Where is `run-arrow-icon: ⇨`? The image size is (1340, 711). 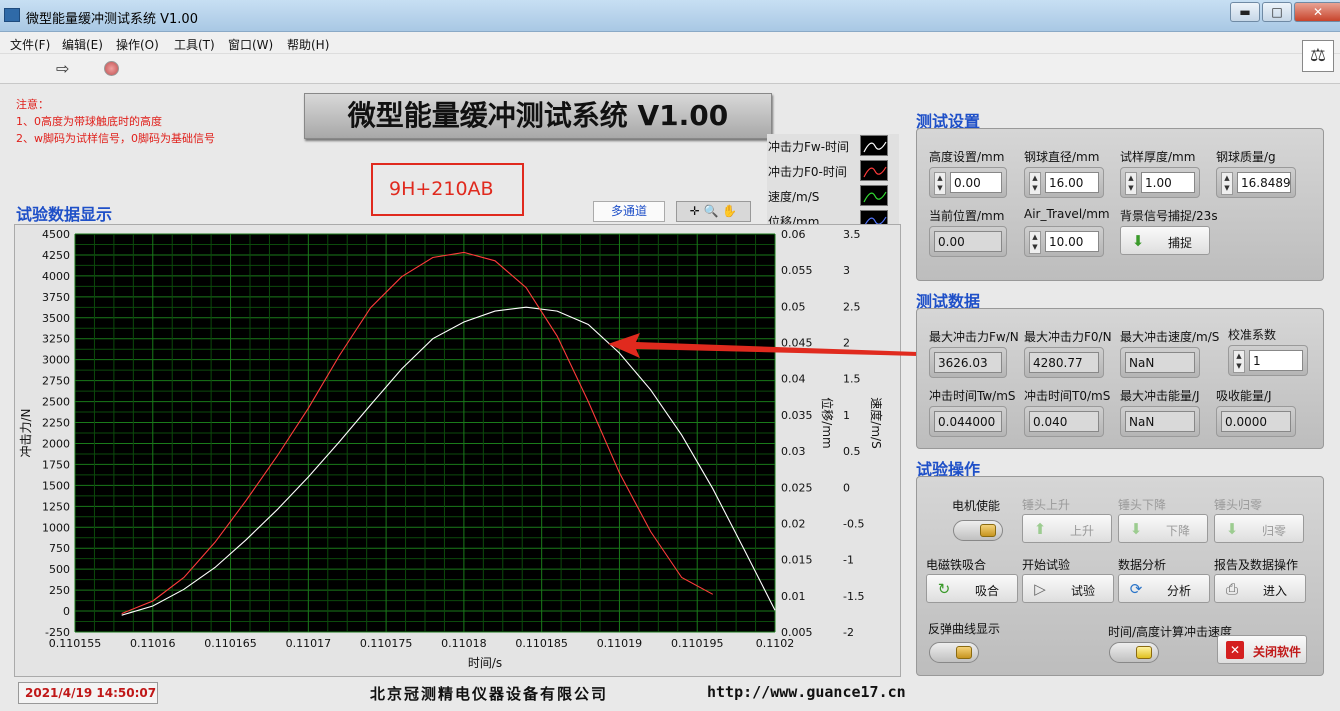 run-arrow-icon: ⇨ is located at coordinates (62, 68).